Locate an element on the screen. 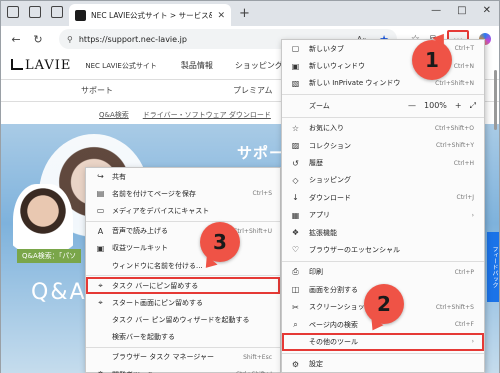 The image size is (500, 373). menu-item-shortcut: Ctrl+P is located at coordinates (464, 272).